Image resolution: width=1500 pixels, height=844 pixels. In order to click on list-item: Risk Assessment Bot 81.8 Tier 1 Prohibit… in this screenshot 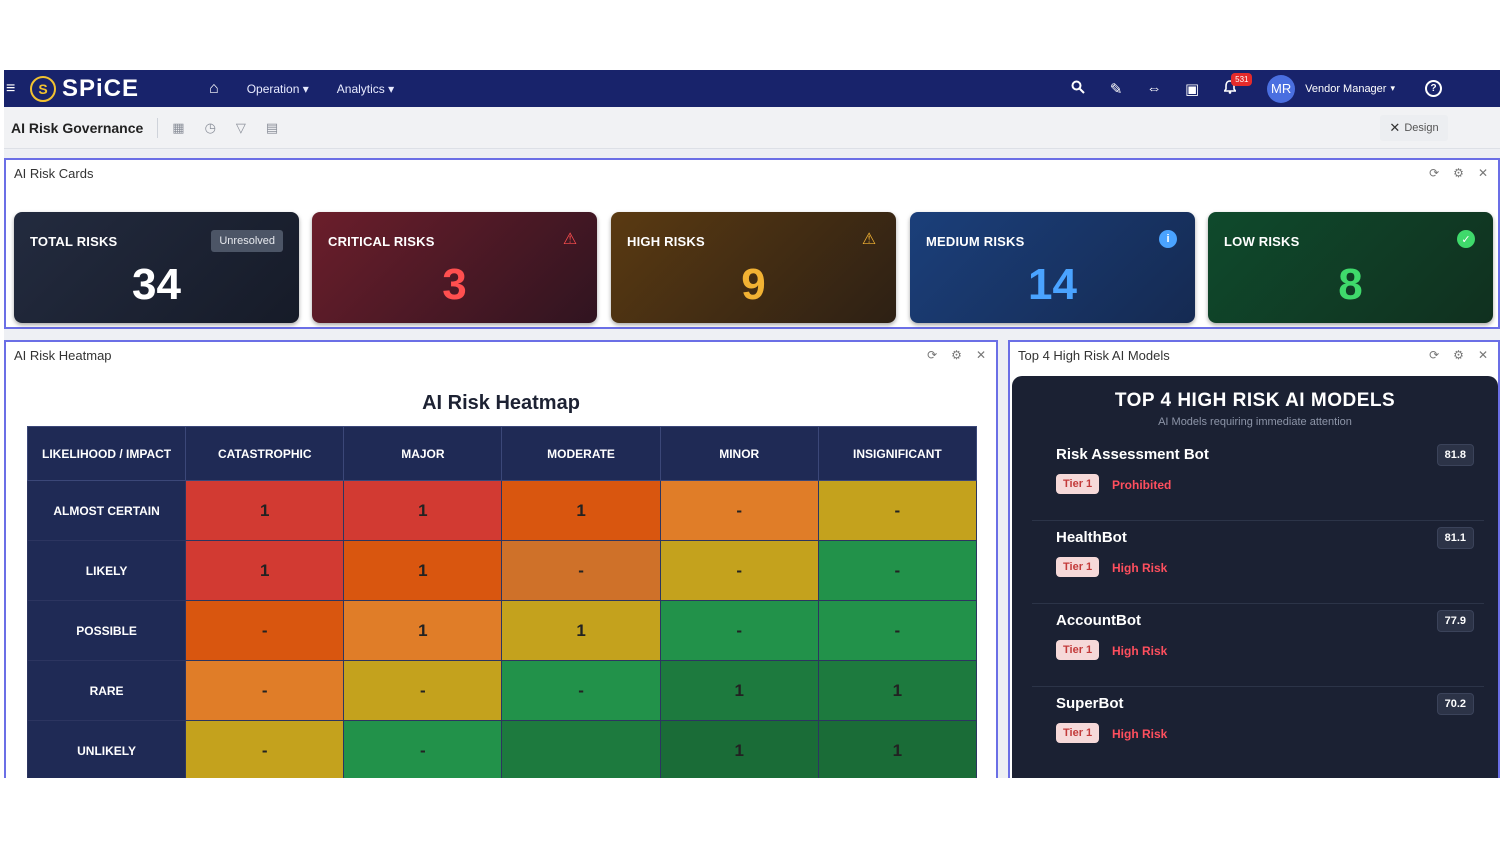, I will do `click(1258, 479)`.